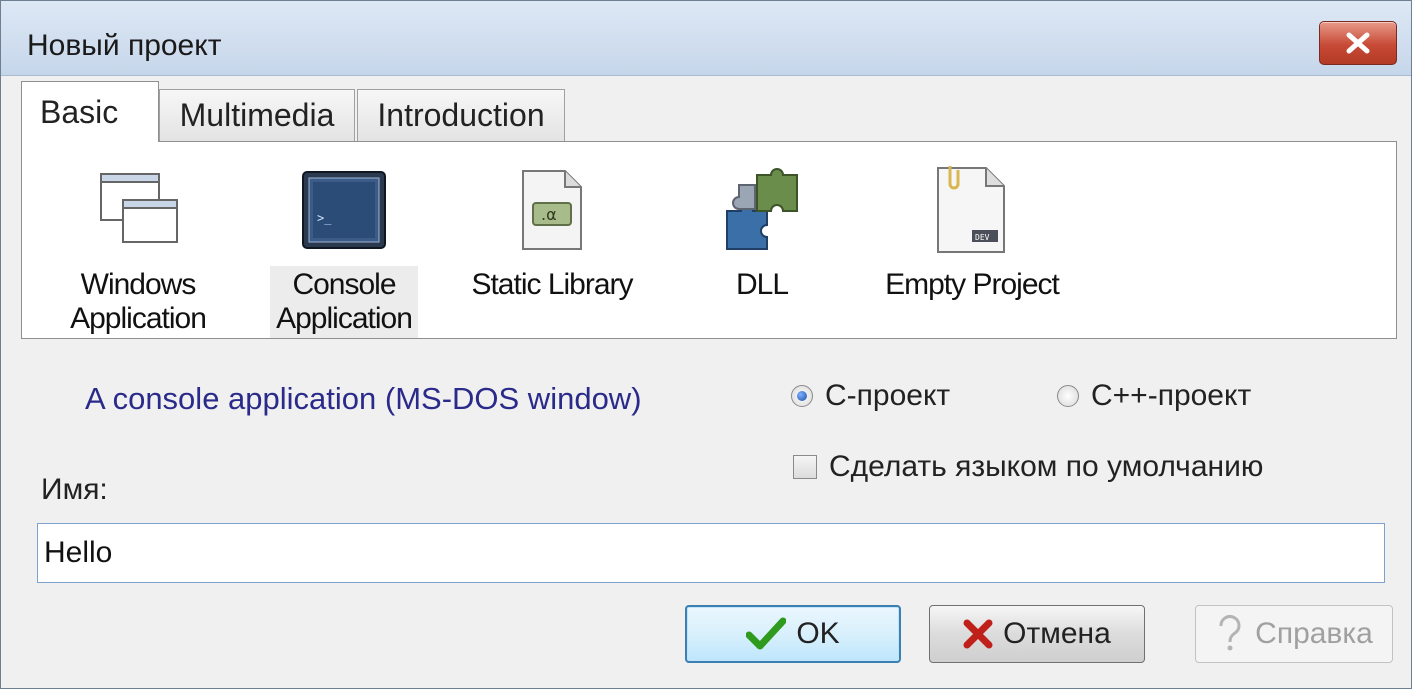  I want to click on tab-label: Basic, so click(79, 111).